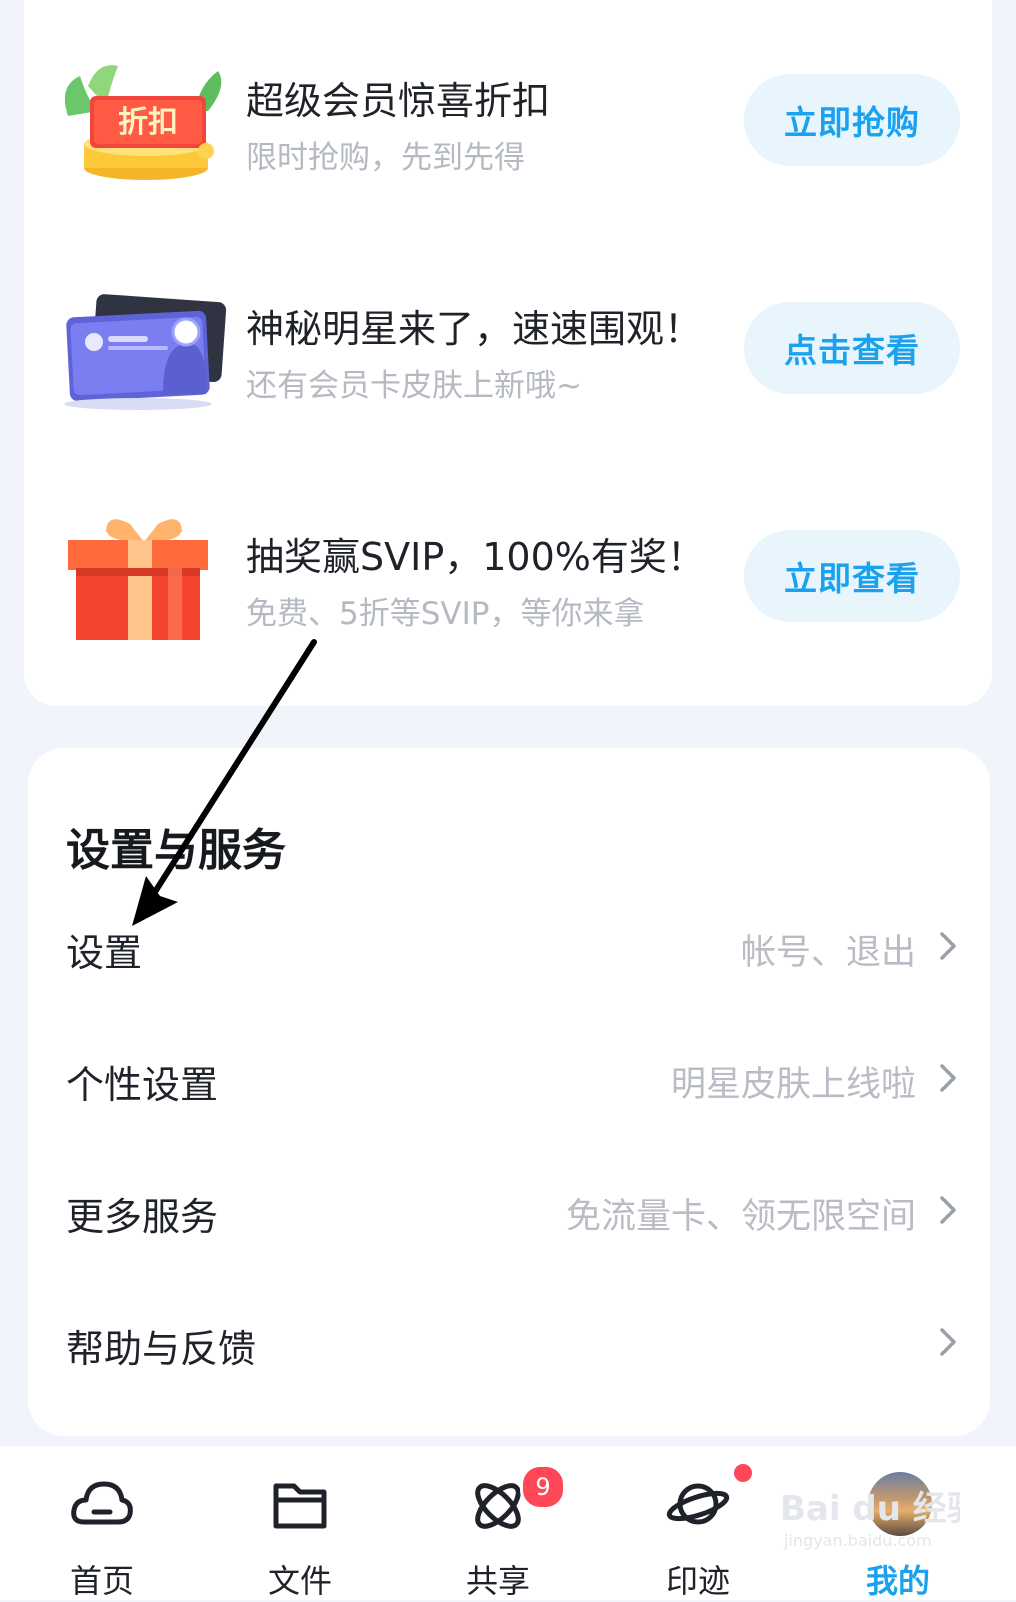 The image size is (1016, 1602). I want to click on tab-label: 共享, so click(497, 1581).